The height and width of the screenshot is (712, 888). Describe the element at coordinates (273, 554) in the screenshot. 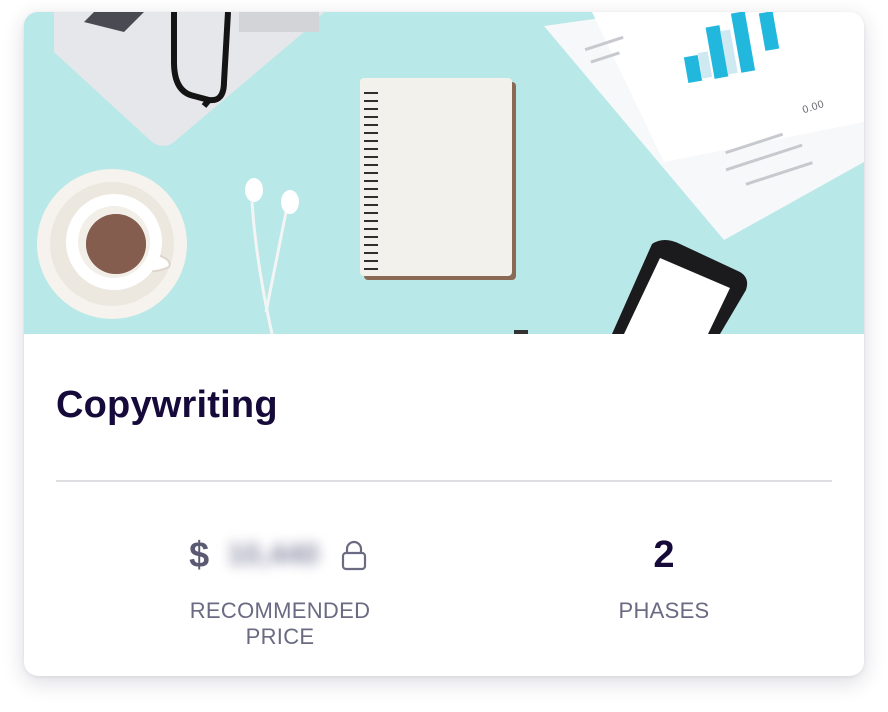

I see `hidden-price-value: 10,440` at that location.